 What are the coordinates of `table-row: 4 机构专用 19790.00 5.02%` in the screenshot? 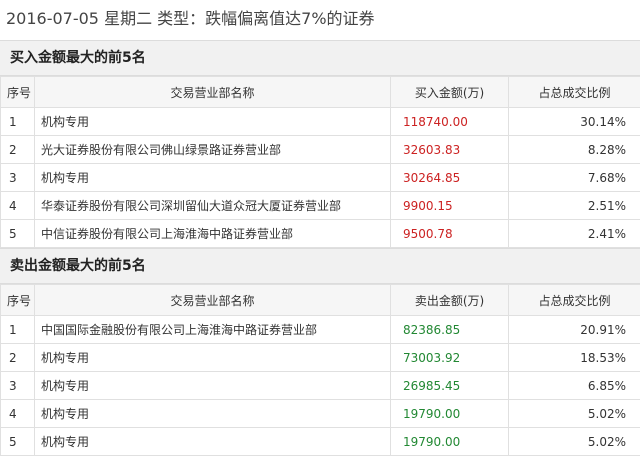 It's located at (320, 413).